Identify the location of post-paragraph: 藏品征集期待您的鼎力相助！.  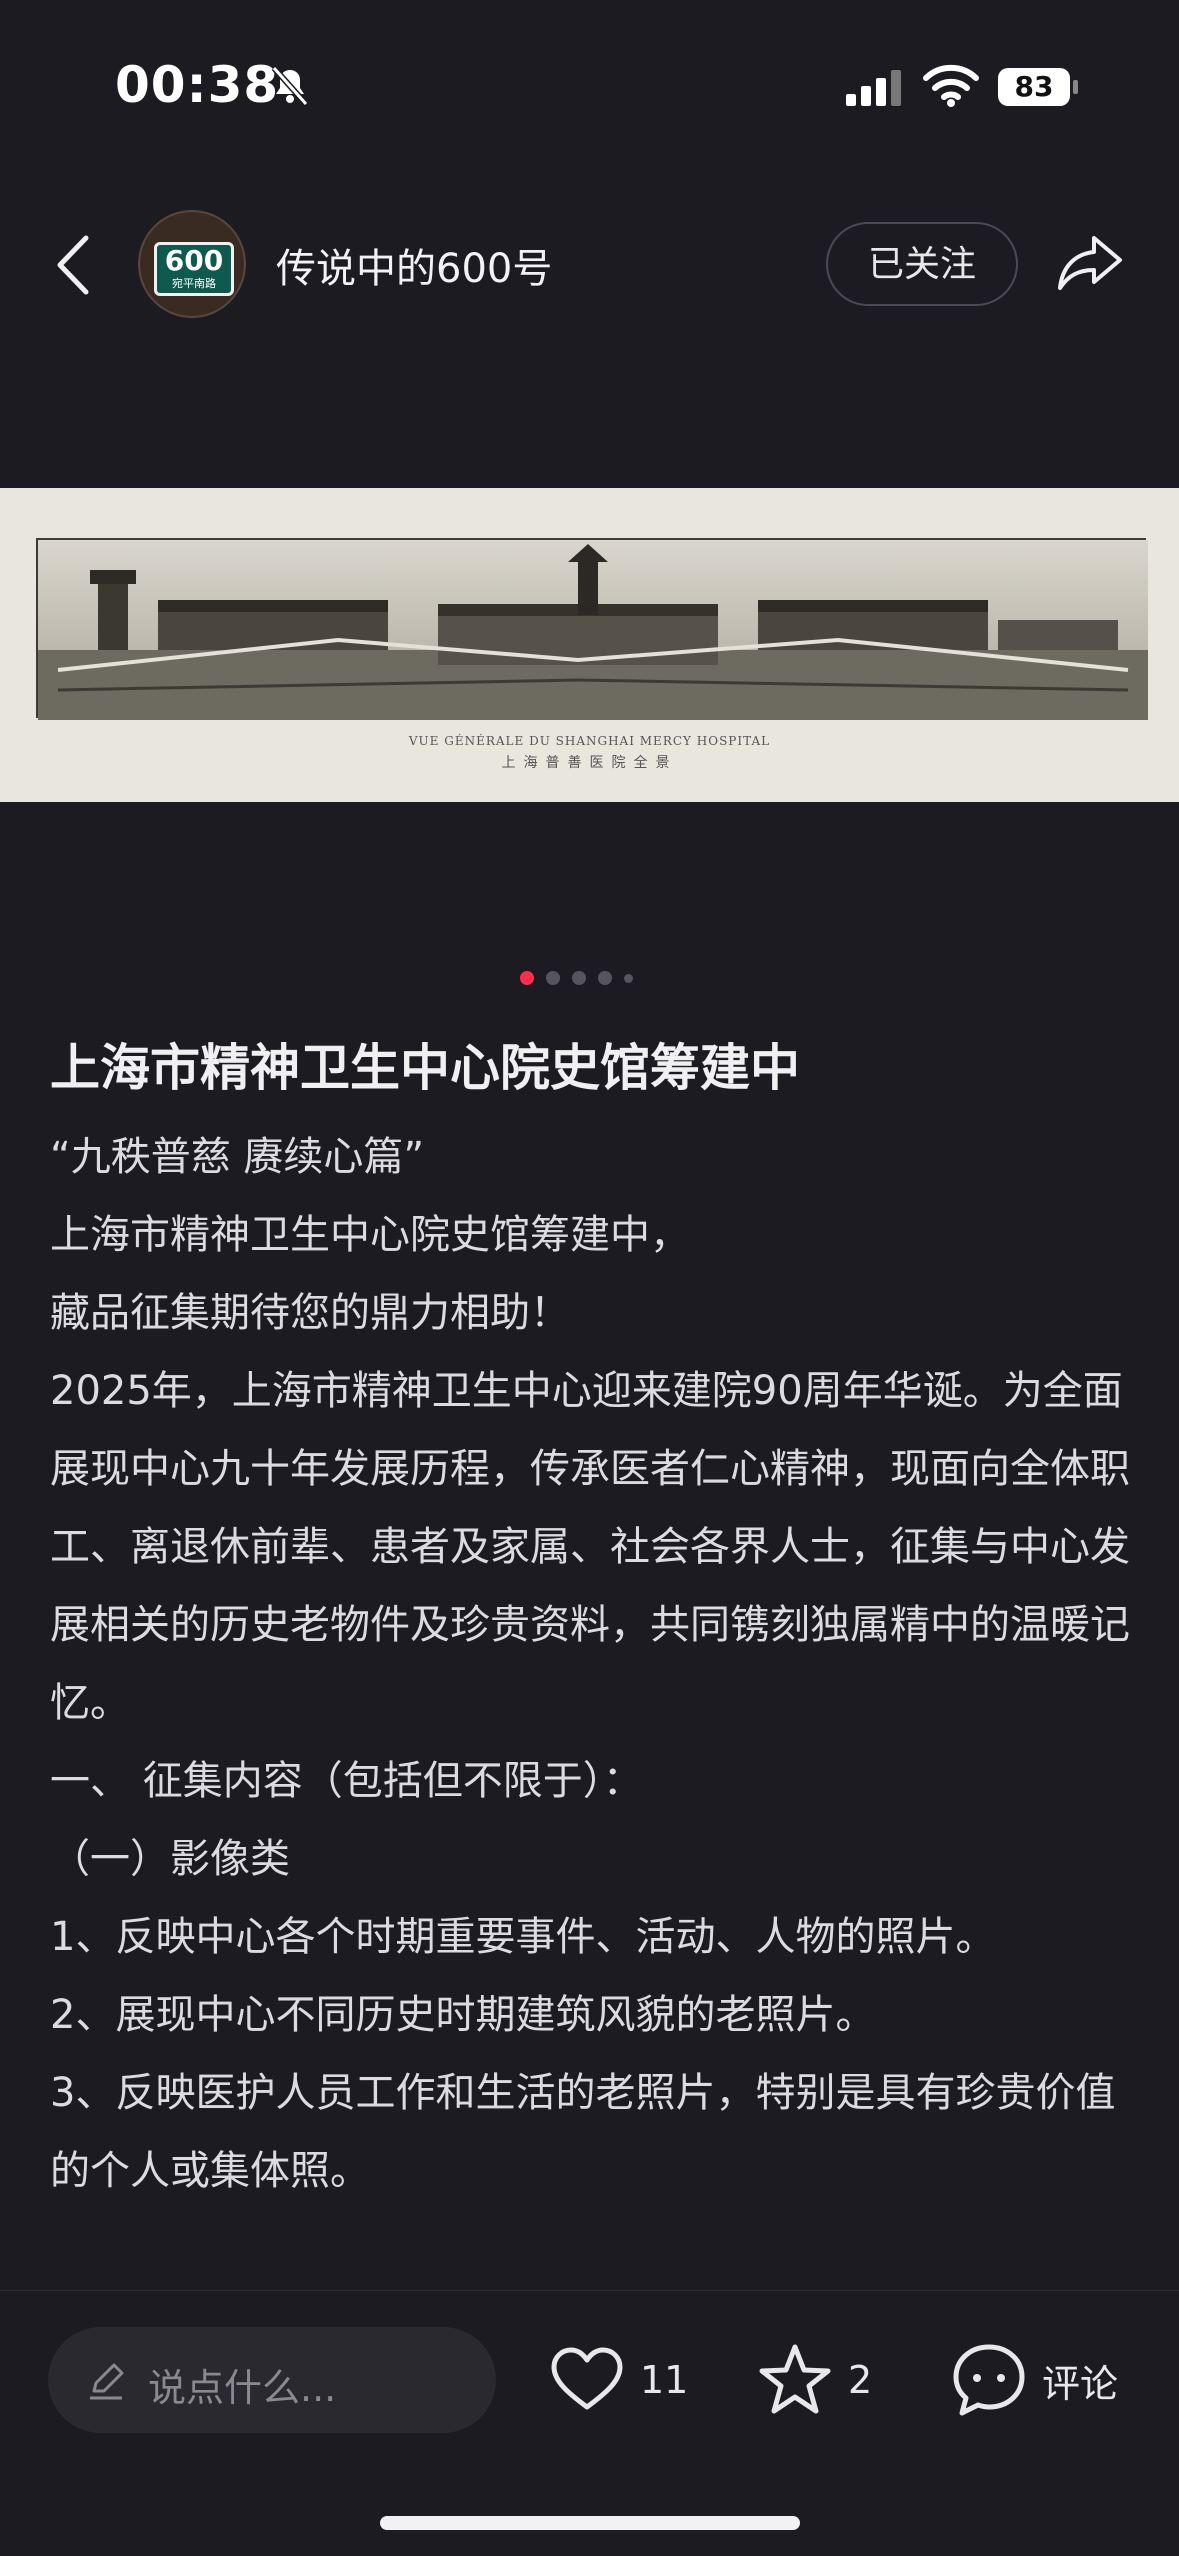
(310, 1313).